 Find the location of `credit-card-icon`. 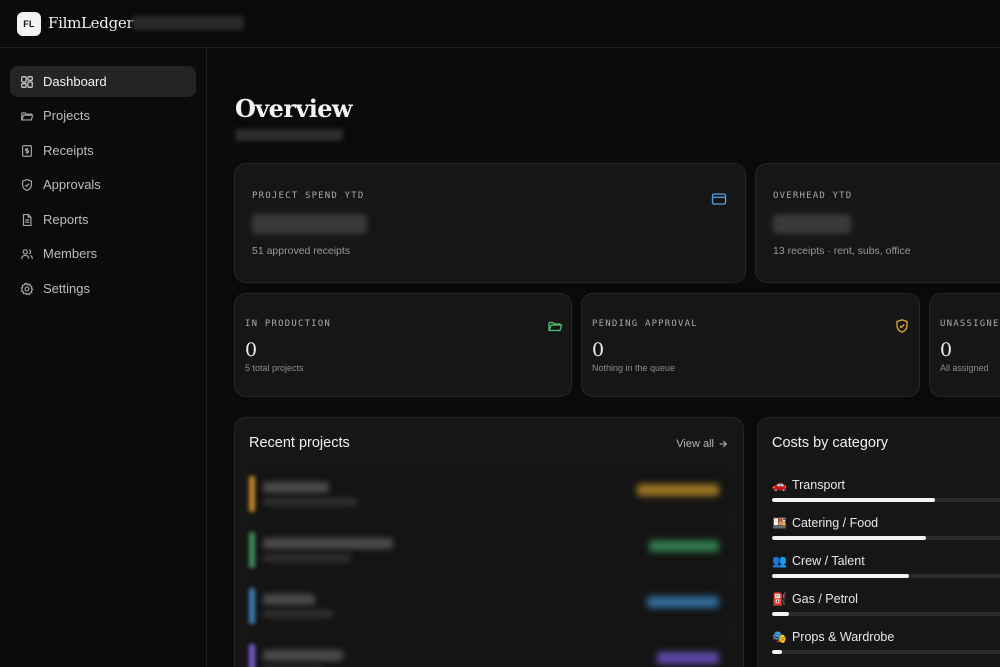

credit-card-icon is located at coordinates (719, 199).